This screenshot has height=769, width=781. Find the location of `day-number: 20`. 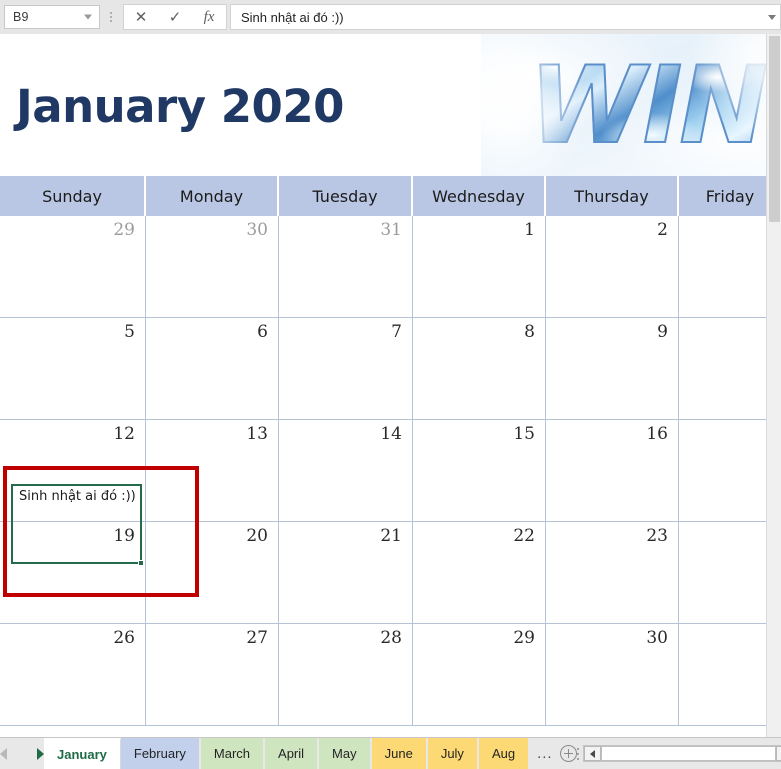

day-number: 20 is located at coordinates (257, 536).